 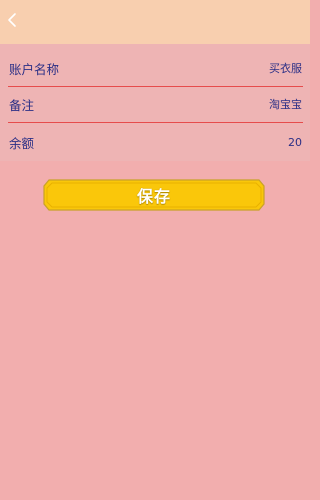 What do you see at coordinates (22, 105) in the screenshot?
I see `remark-label: 备注` at bounding box center [22, 105].